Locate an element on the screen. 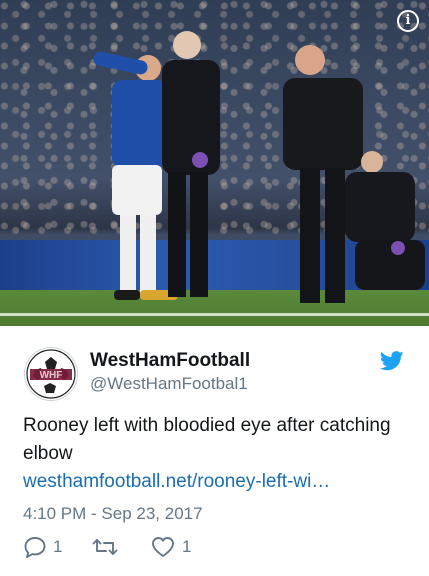 The height and width of the screenshot is (576, 429). heart-icon is located at coordinates (163, 547).